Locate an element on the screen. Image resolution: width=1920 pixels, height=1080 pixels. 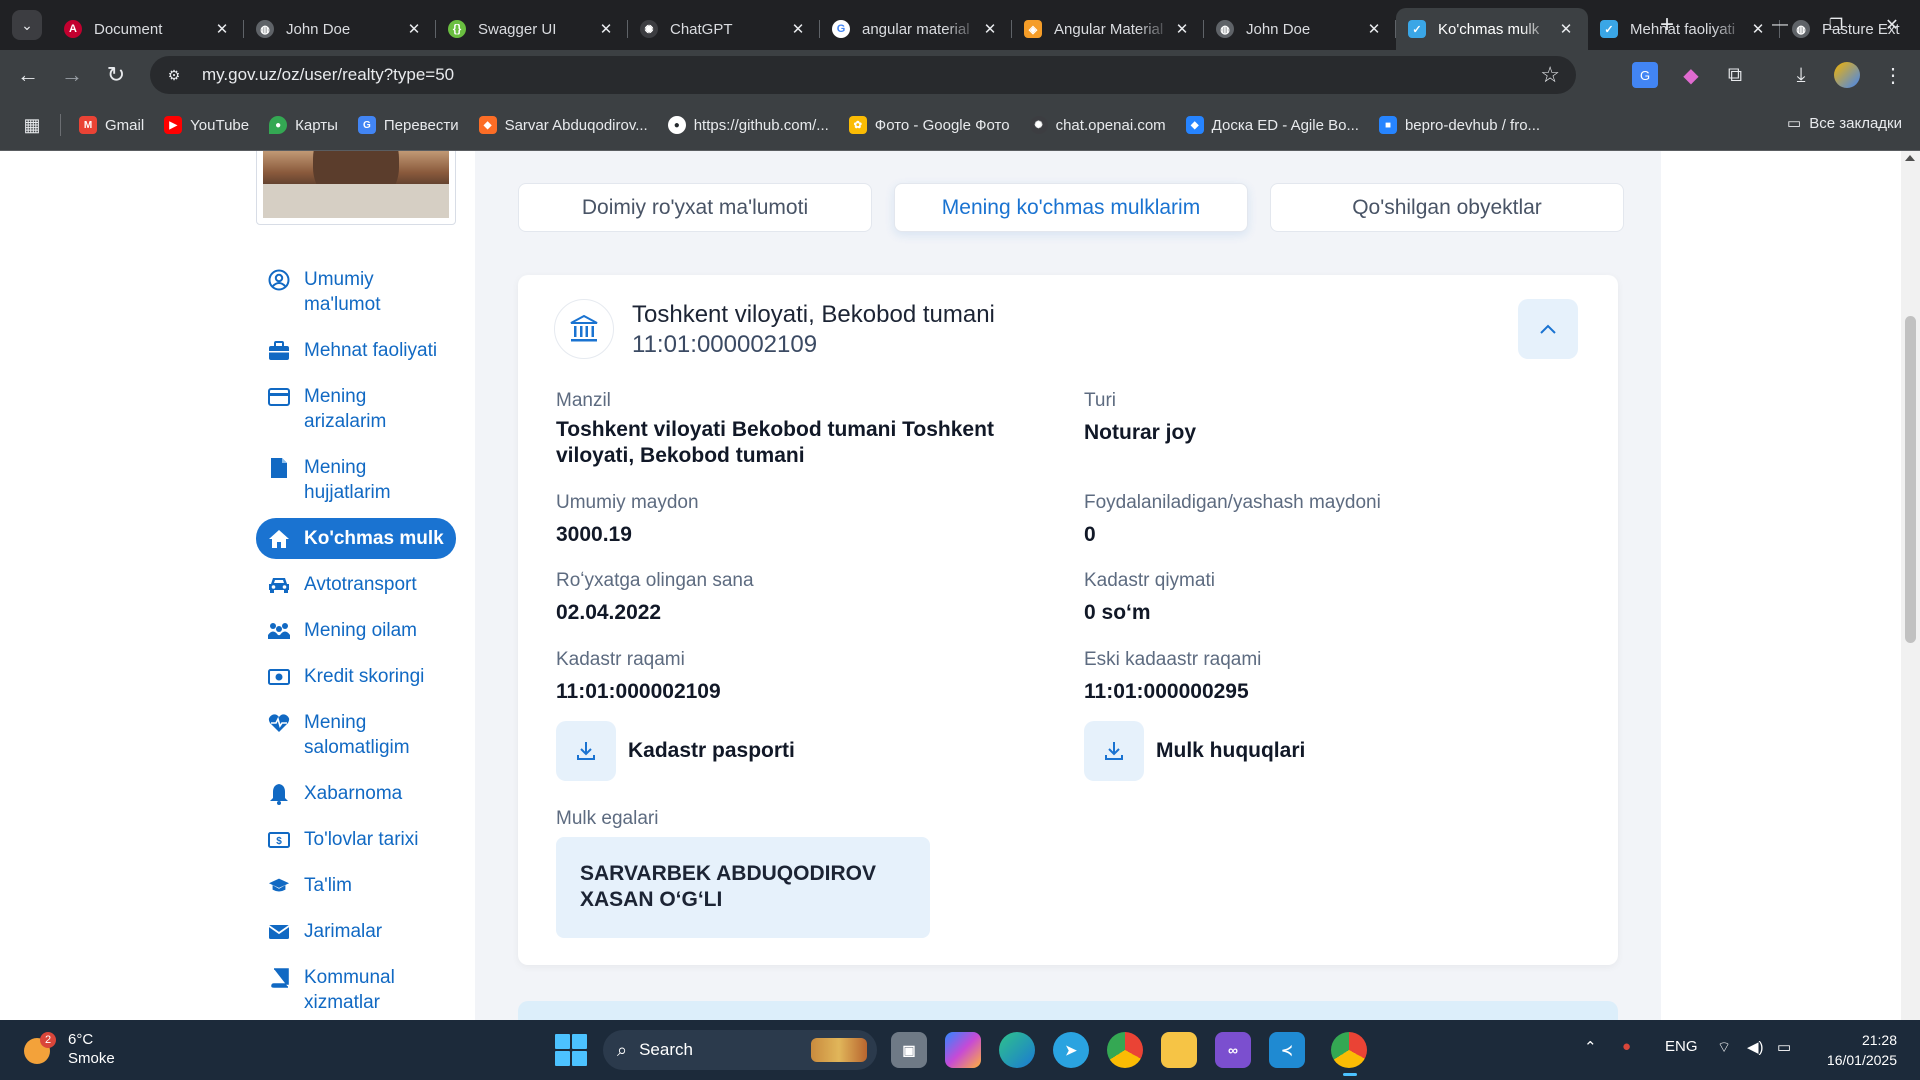
browser-tab: Gangular material ✕ is located at coordinates (916, 29).